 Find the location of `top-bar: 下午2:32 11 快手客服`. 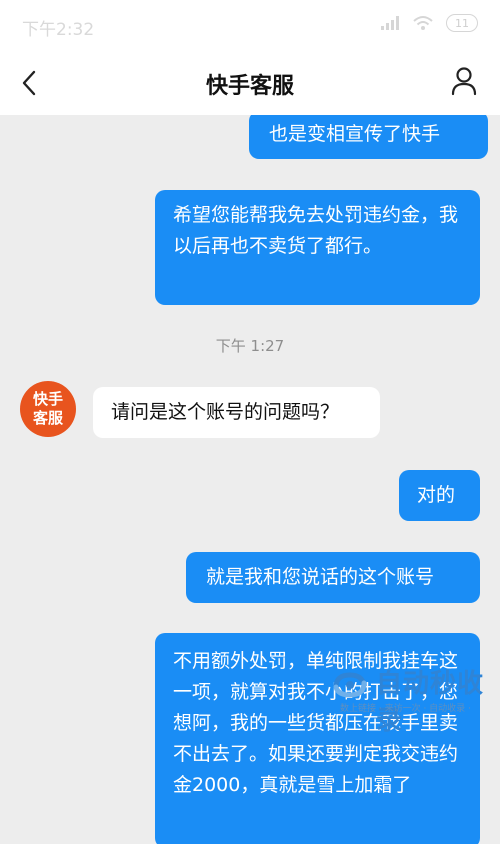

top-bar: 下午2:32 11 快手客服 is located at coordinates (250, 57).